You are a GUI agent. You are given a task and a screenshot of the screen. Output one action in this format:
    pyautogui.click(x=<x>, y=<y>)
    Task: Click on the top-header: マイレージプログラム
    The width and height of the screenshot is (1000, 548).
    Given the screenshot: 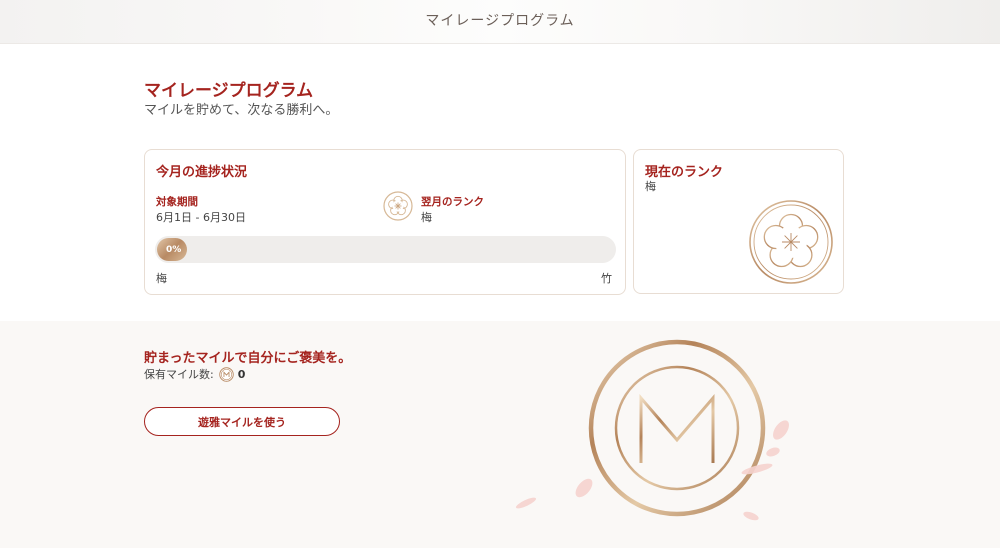 What is the action you would take?
    pyautogui.click(x=500, y=22)
    